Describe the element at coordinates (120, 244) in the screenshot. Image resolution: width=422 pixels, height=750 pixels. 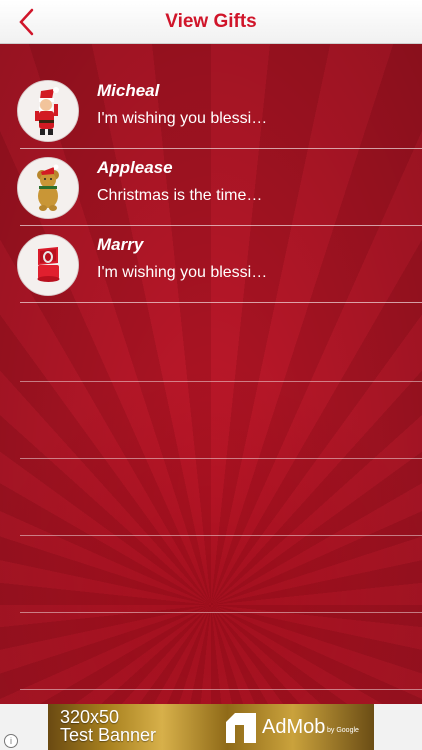
I see `sender-name: Marry` at that location.